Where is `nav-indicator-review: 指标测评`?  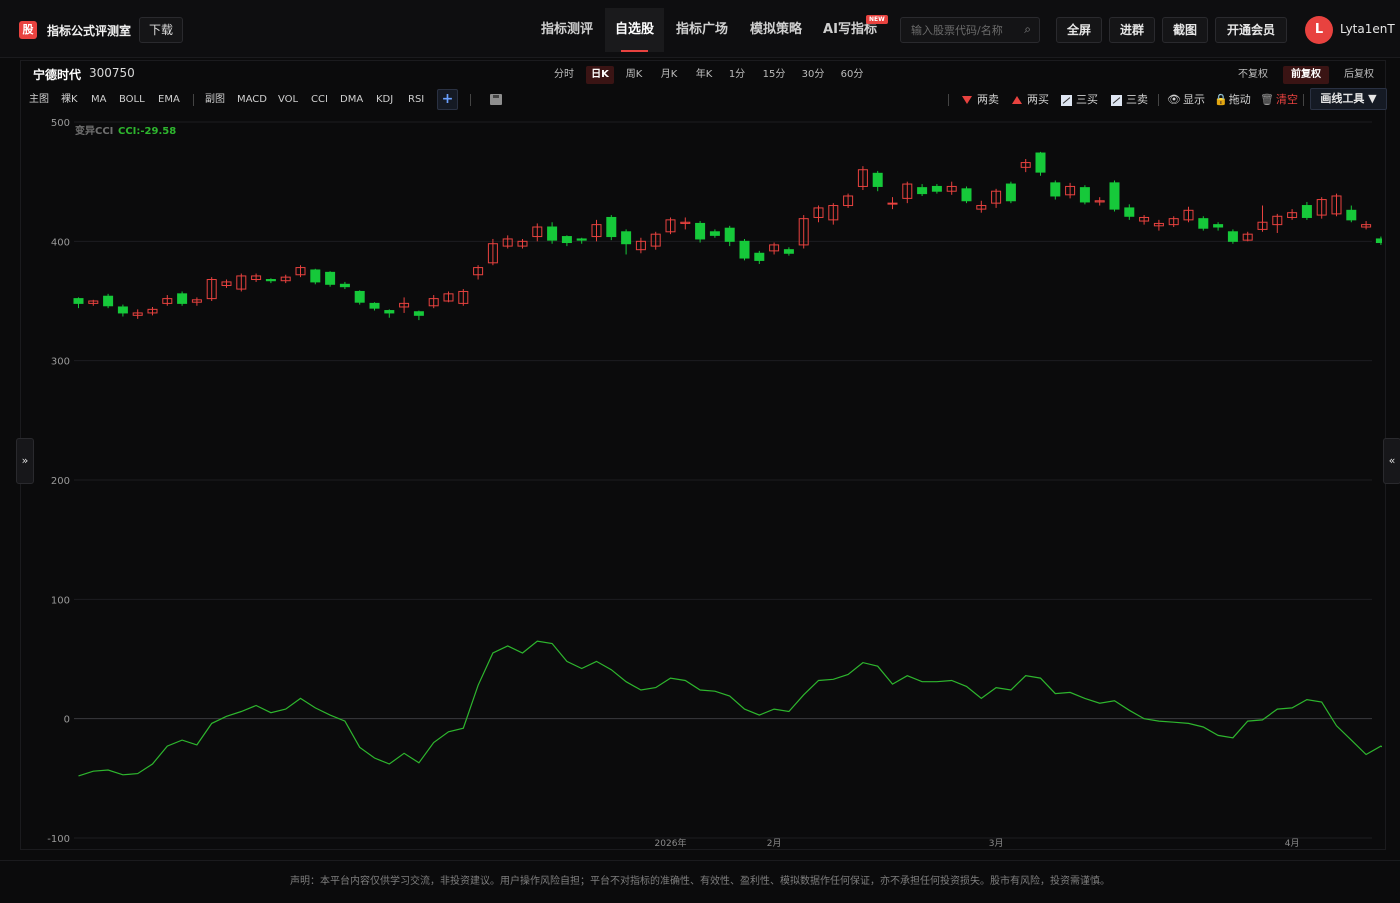
nav-indicator-review: 指标测评 is located at coordinates (567, 30).